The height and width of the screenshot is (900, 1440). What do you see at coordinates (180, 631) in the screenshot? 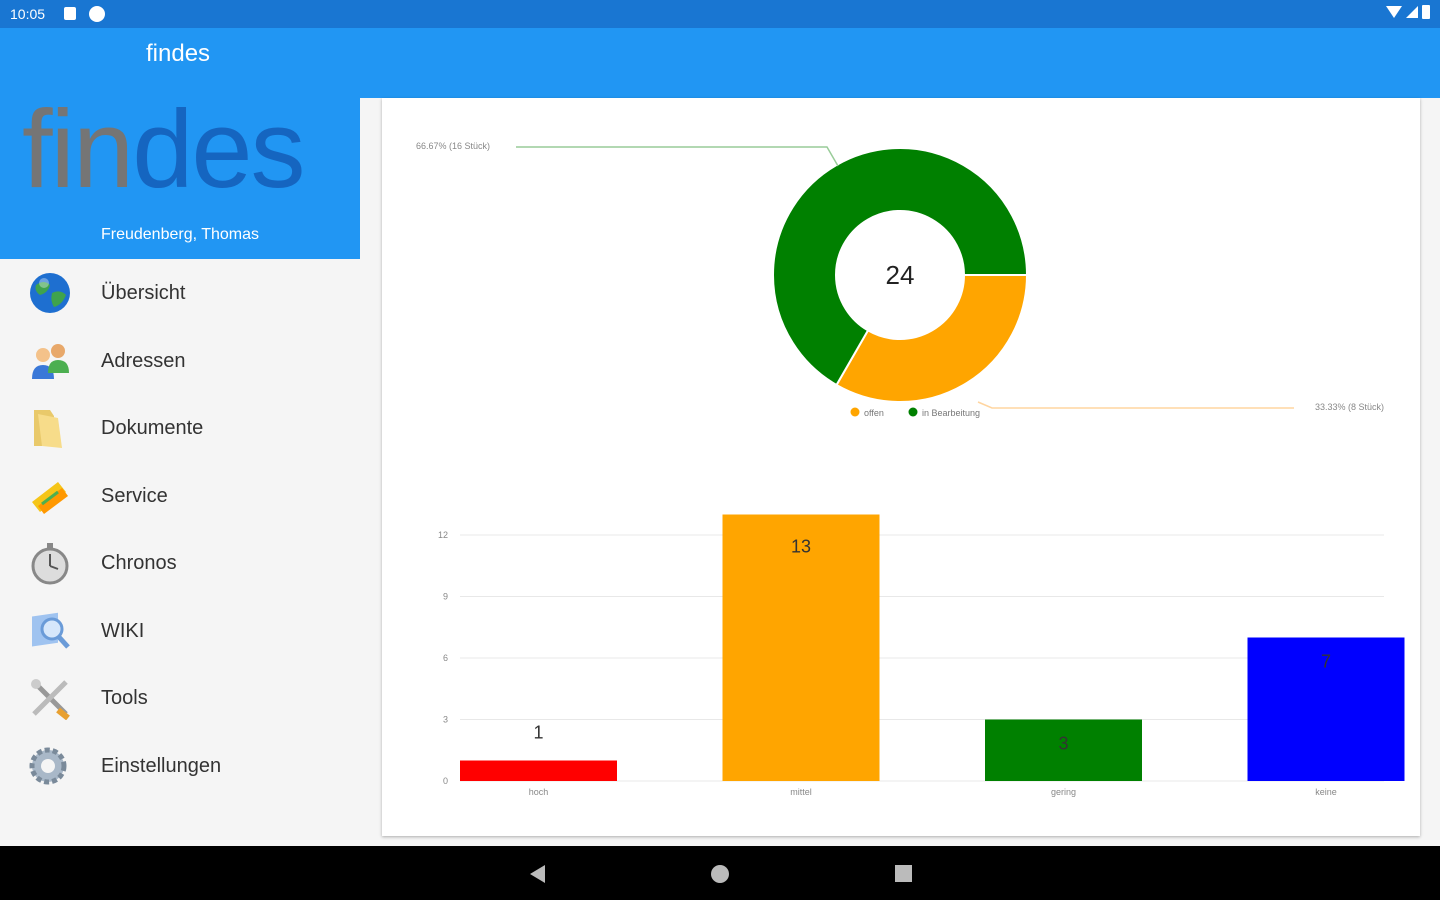
I see `menu-item-wiki: WIKI` at bounding box center [180, 631].